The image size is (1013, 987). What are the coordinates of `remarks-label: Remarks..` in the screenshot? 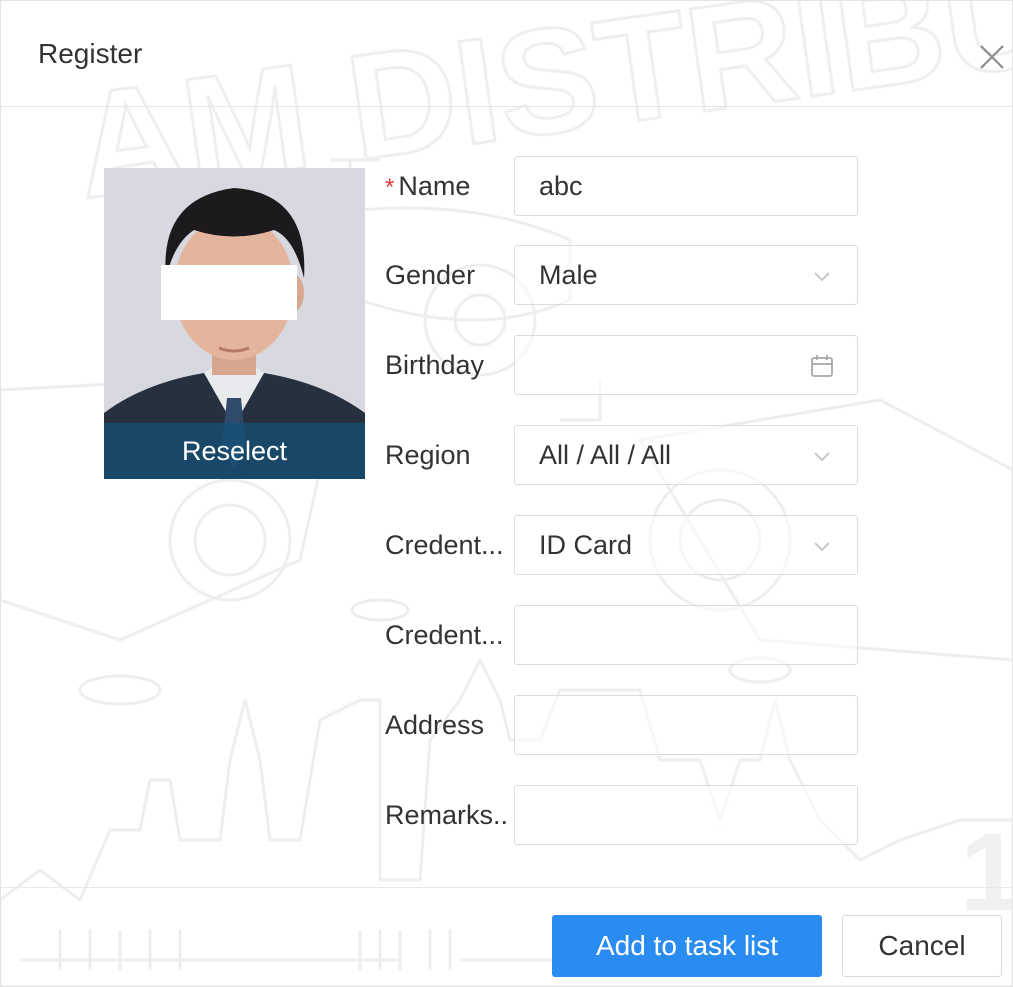 It's located at (447, 815).